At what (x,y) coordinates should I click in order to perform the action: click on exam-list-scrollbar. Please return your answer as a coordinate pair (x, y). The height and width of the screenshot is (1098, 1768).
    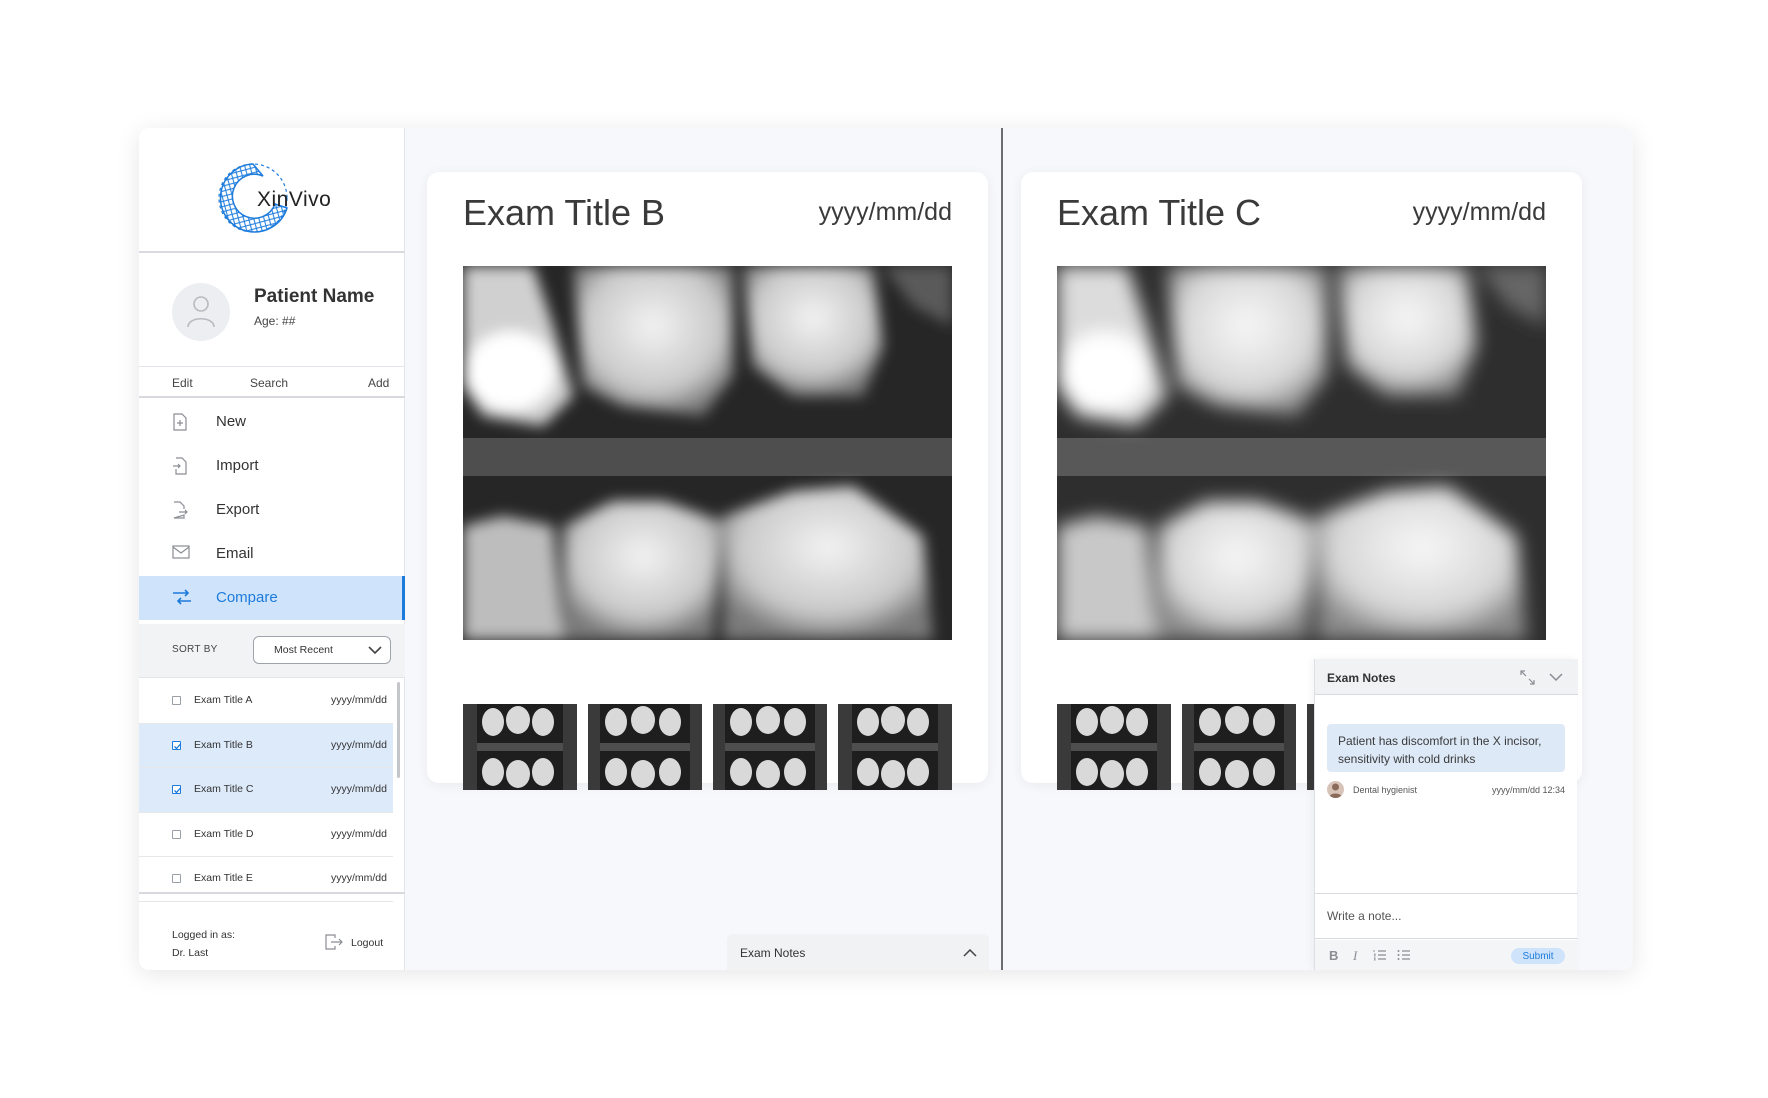
    Looking at the image, I should click on (398, 730).